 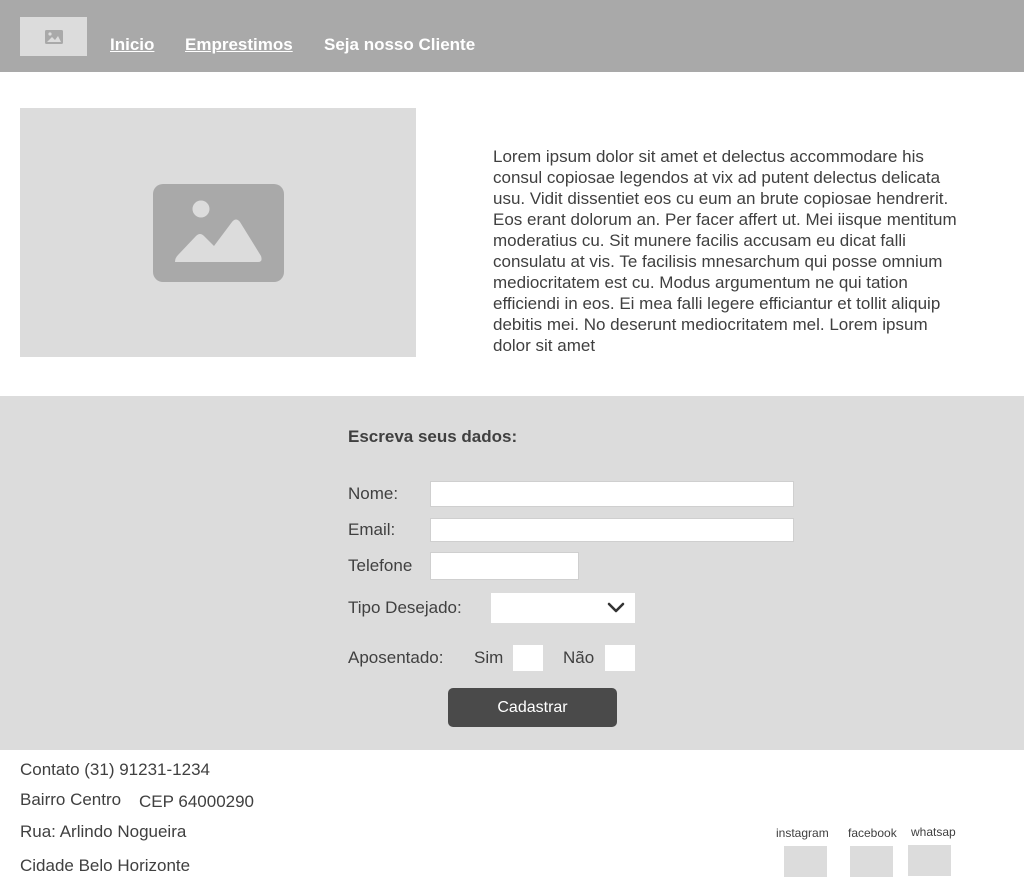 What do you see at coordinates (115, 769) in the screenshot?
I see `footer-contact: Contato (31) 91231-1234` at bounding box center [115, 769].